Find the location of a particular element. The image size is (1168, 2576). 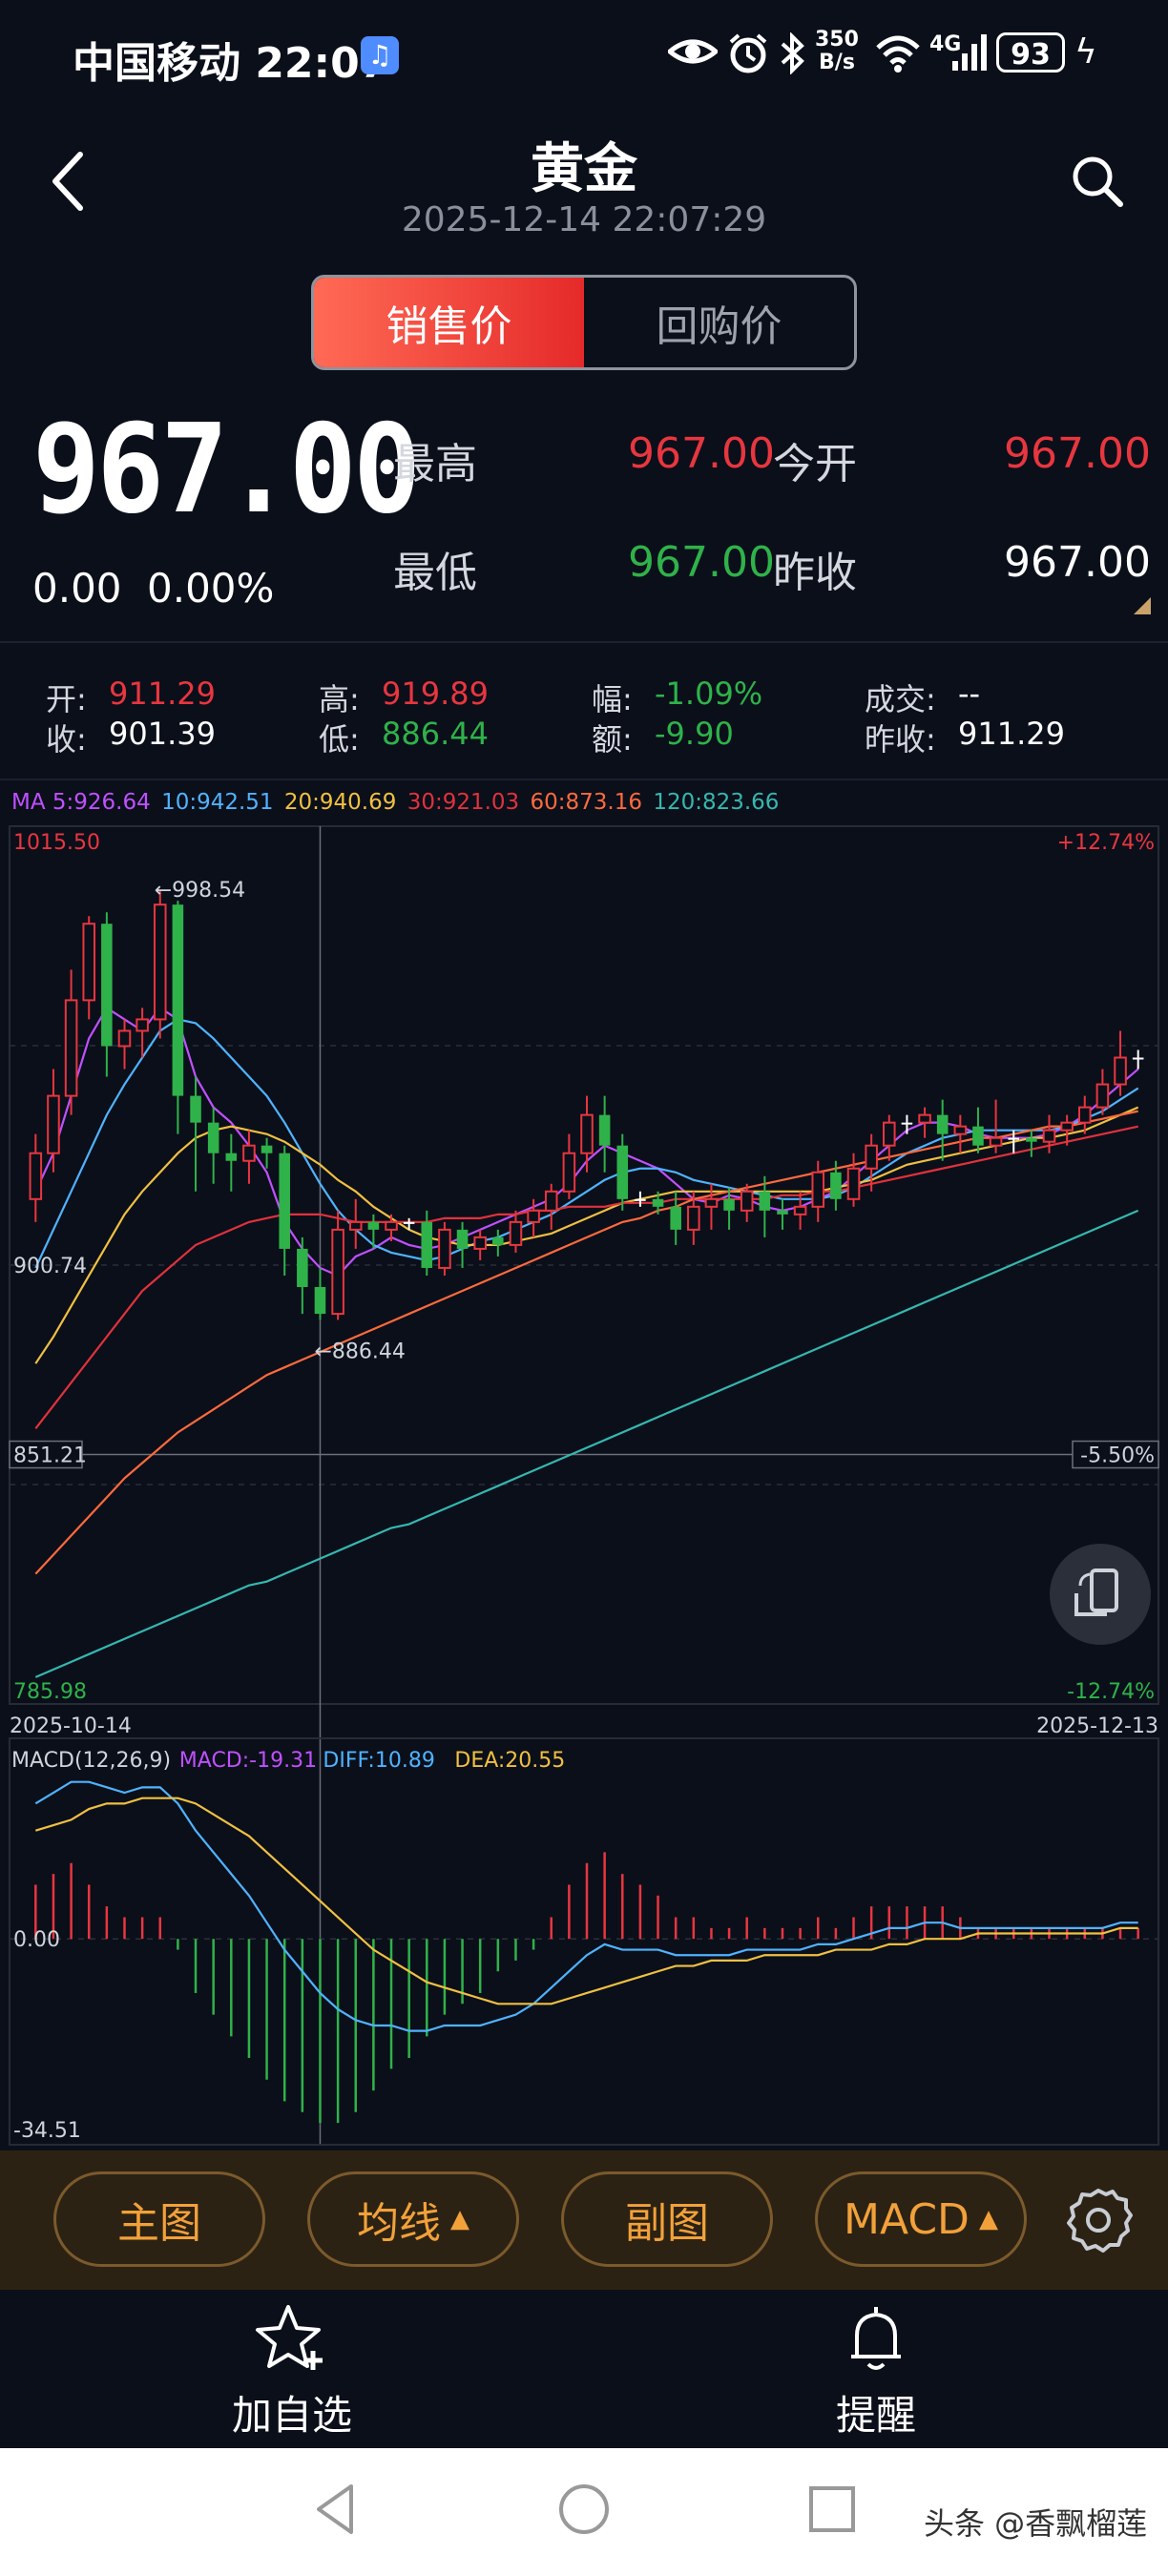

back-nav-icon is located at coordinates (335, 2511).